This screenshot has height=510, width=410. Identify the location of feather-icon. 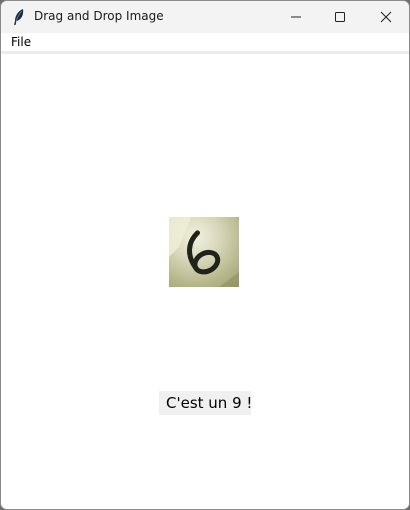
(19, 17).